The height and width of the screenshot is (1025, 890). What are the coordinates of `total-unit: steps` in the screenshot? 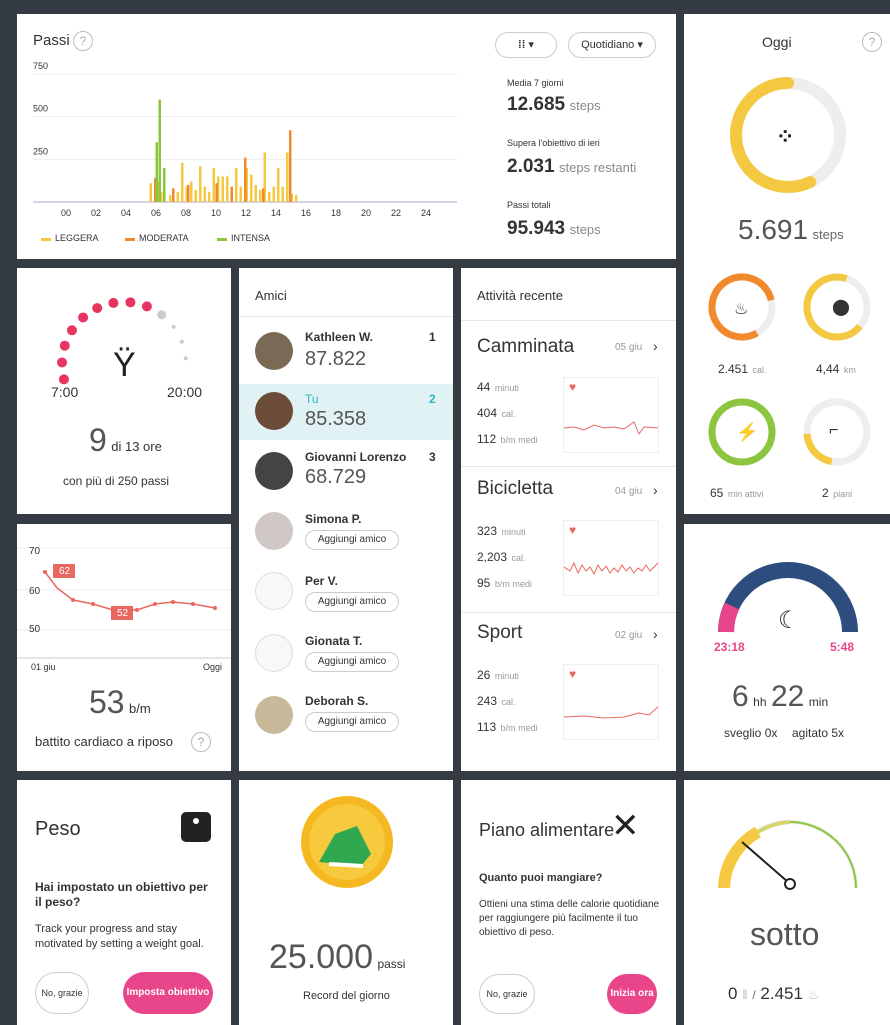 It's located at (585, 229).